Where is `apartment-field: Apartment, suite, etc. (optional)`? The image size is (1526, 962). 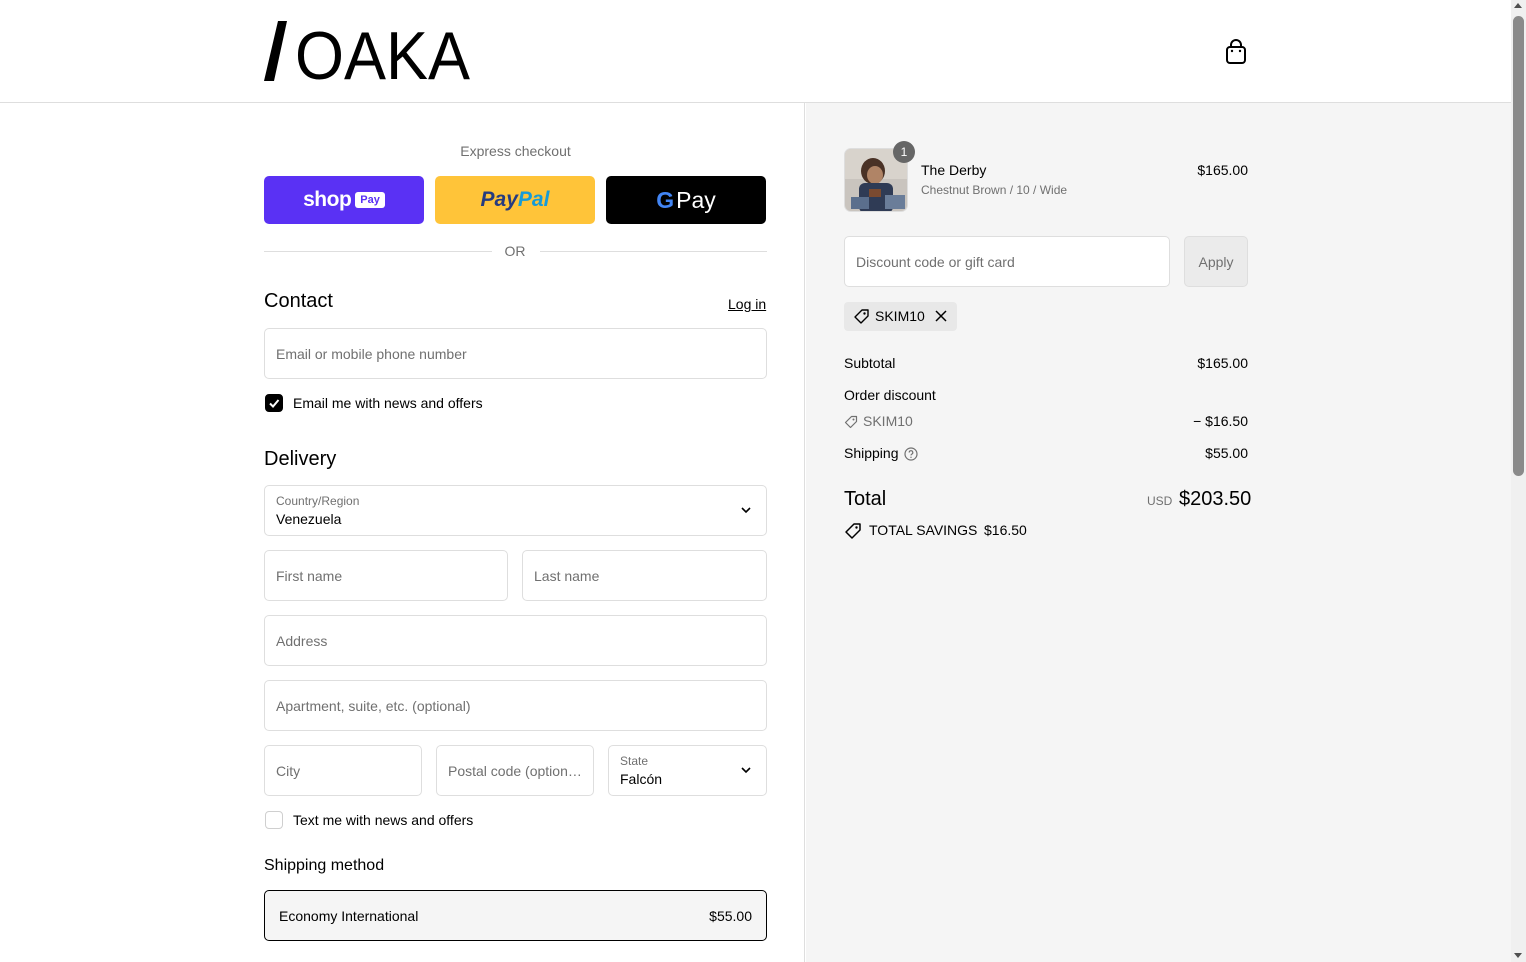 apartment-field: Apartment, suite, etc. (optional) is located at coordinates (515, 705).